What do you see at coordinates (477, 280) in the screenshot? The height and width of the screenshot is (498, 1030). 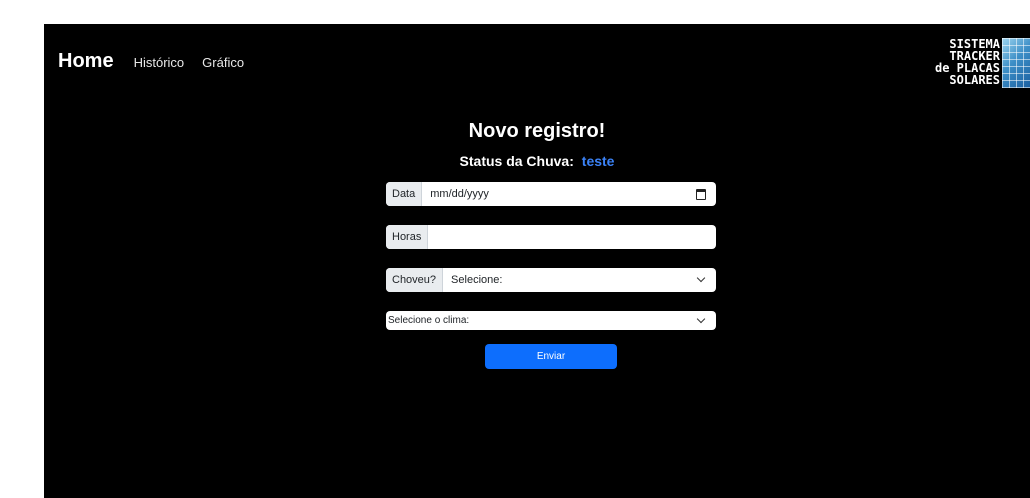 I see `rained-selected-value: Selecione:` at bounding box center [477, 280].